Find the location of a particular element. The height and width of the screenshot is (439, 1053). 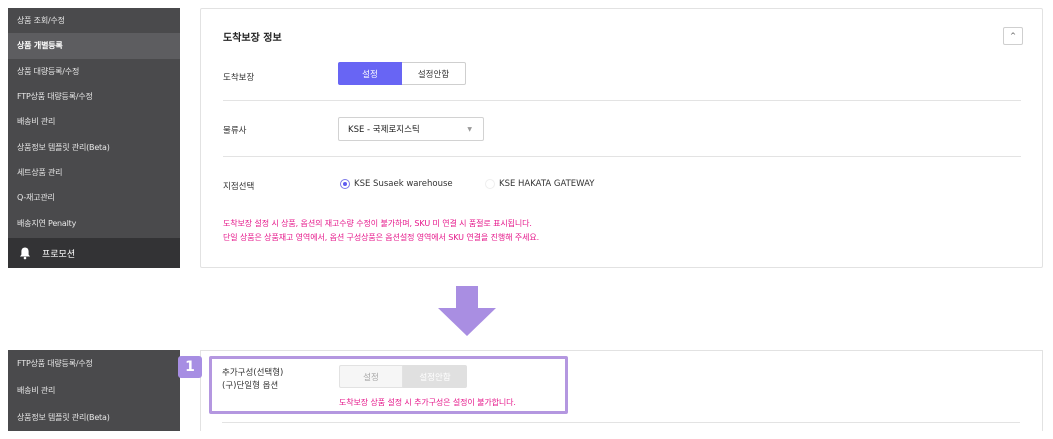

guarantee-off-button: 설정안함 is located at coordinates (434, 73).